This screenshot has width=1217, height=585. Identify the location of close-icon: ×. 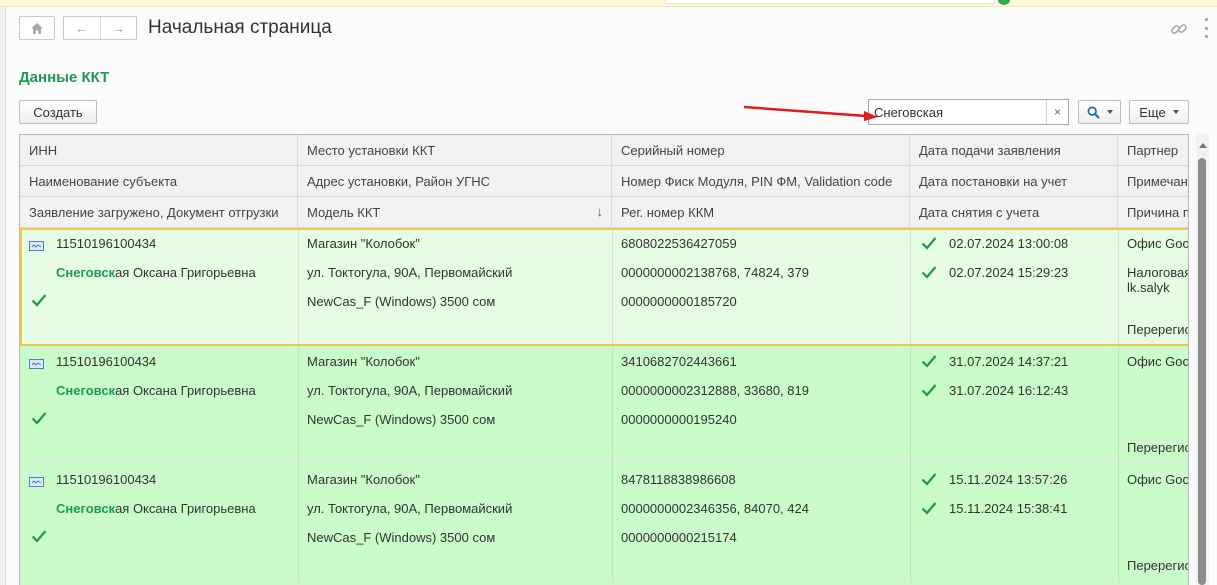
(1057, 112).